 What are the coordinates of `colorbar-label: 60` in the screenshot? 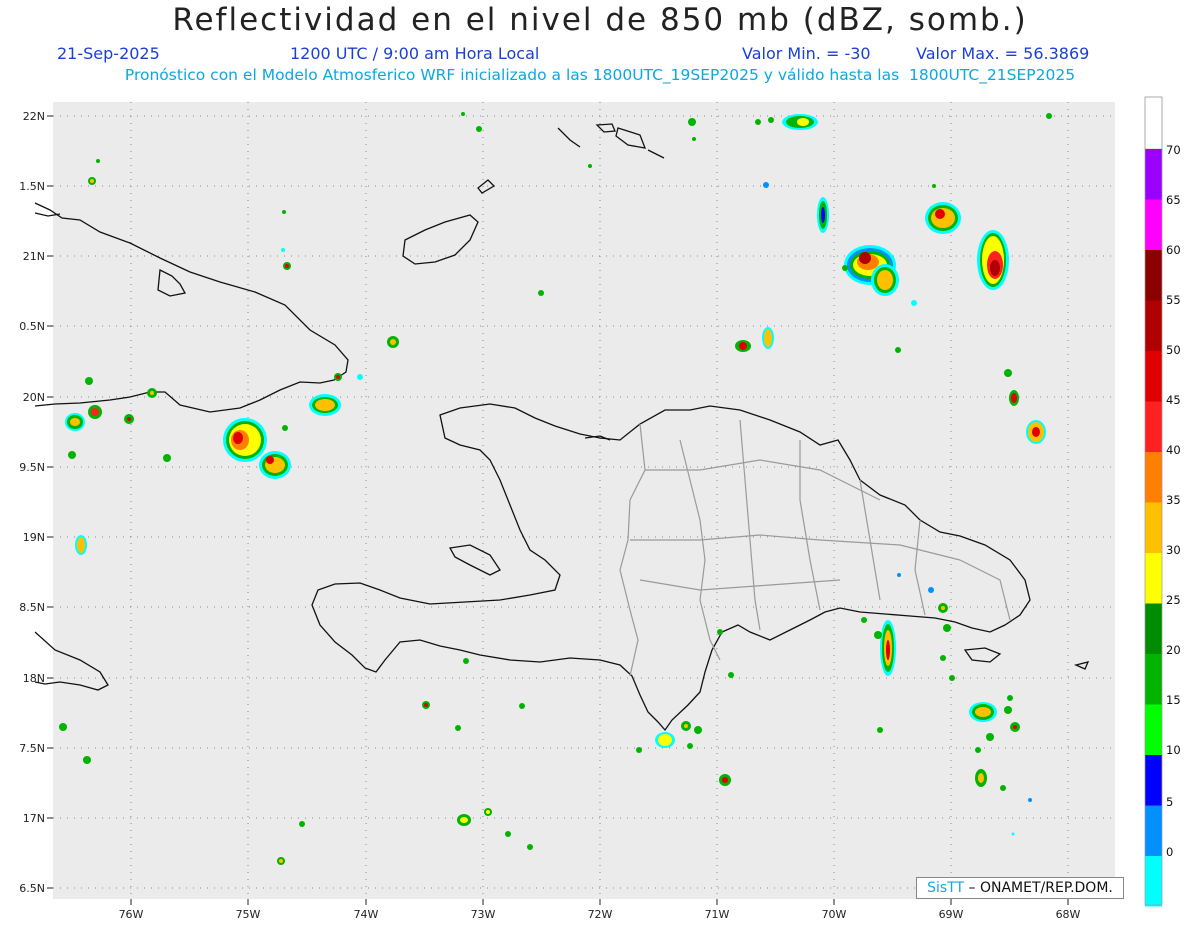 It's located at (1173, 250).